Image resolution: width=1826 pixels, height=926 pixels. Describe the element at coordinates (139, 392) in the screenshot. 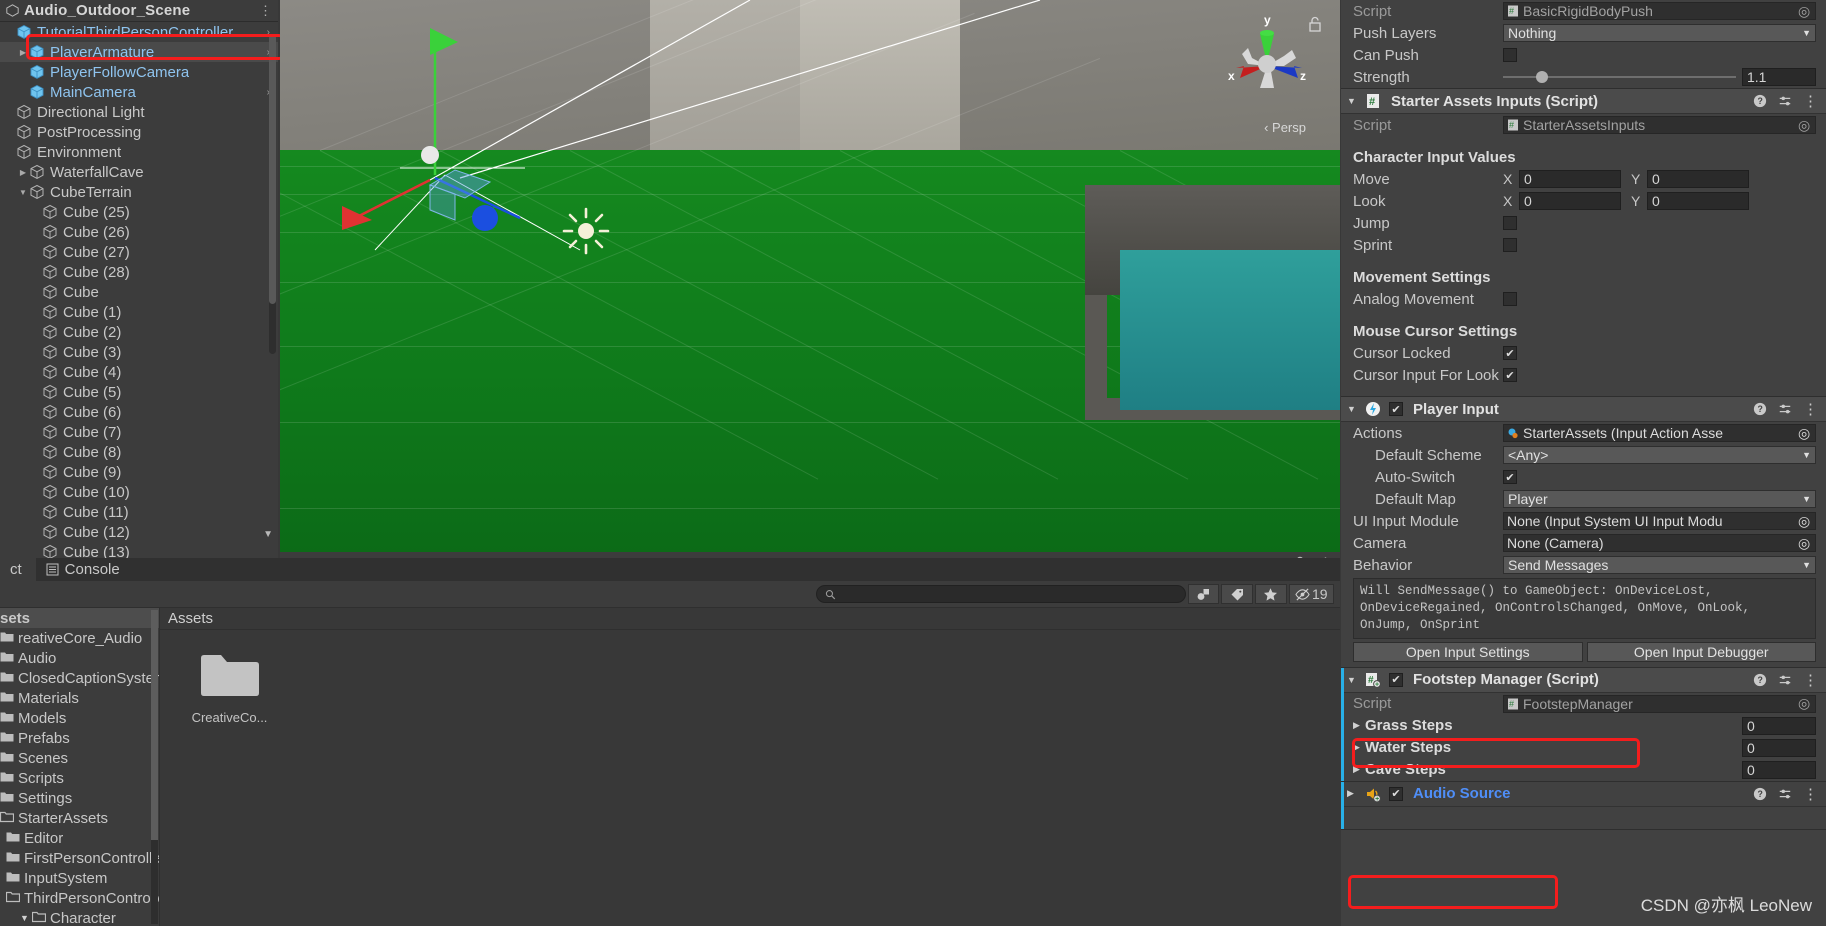

I see `hierarchy-item-cube-5: Cube (5)` at that location.